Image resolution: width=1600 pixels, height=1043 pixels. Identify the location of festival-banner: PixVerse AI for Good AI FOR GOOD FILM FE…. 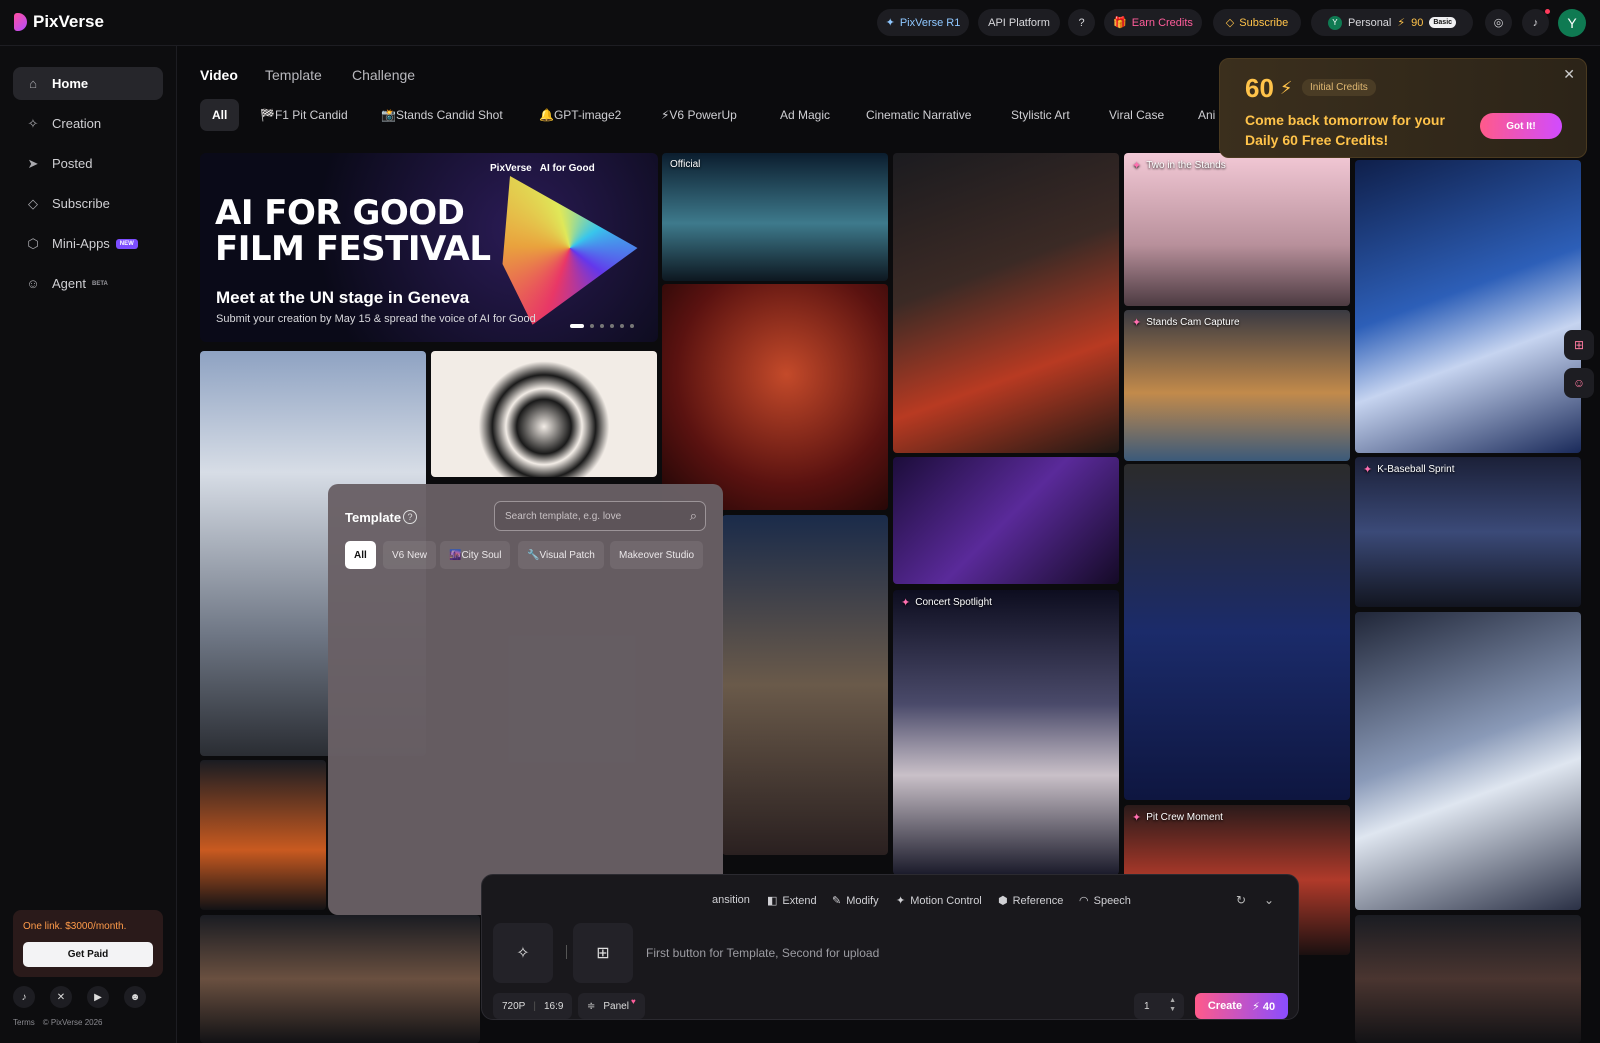
(429, 247).